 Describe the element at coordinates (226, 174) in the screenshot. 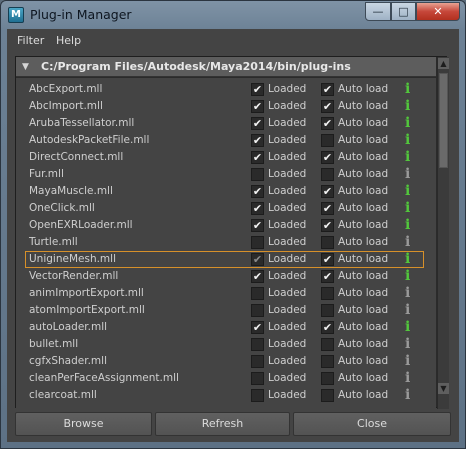

I see `plugin-row: Fur.mll Loaded Auto load i` at that location.